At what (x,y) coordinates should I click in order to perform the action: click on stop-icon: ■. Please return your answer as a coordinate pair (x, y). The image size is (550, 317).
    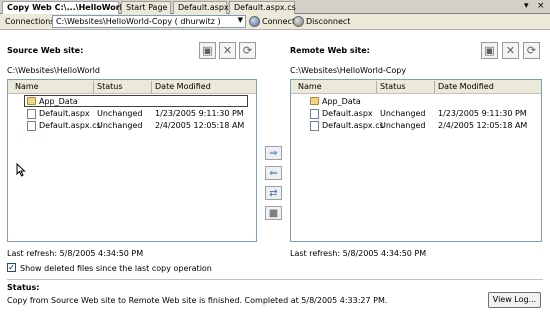
    Looking at the image, I should click on (273, 213).